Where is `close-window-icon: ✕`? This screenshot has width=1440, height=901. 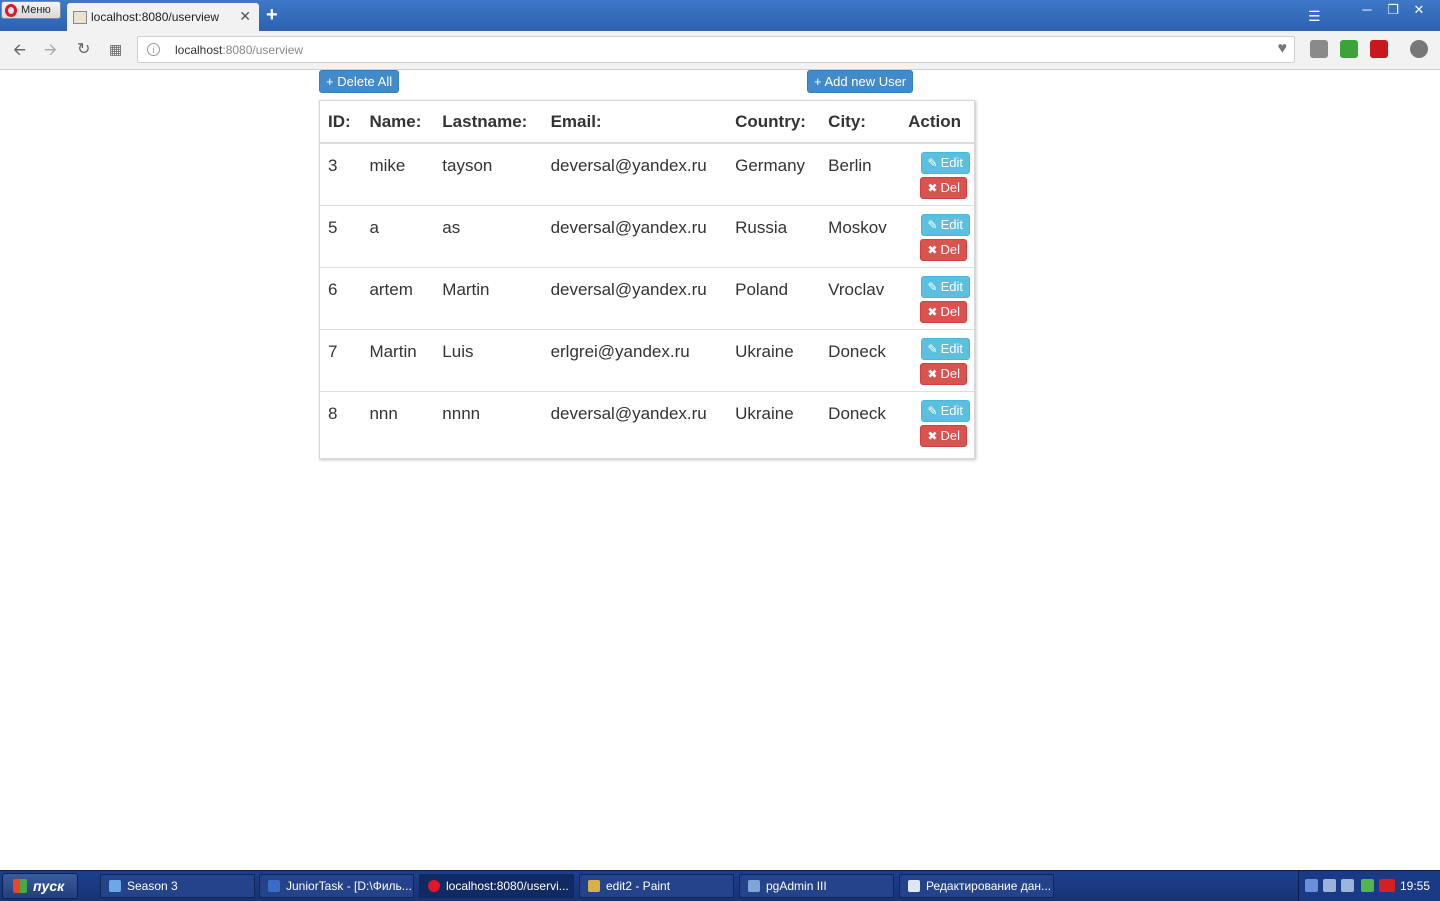 close-window-icon: ✕ is located at coordinates (1419, 10).